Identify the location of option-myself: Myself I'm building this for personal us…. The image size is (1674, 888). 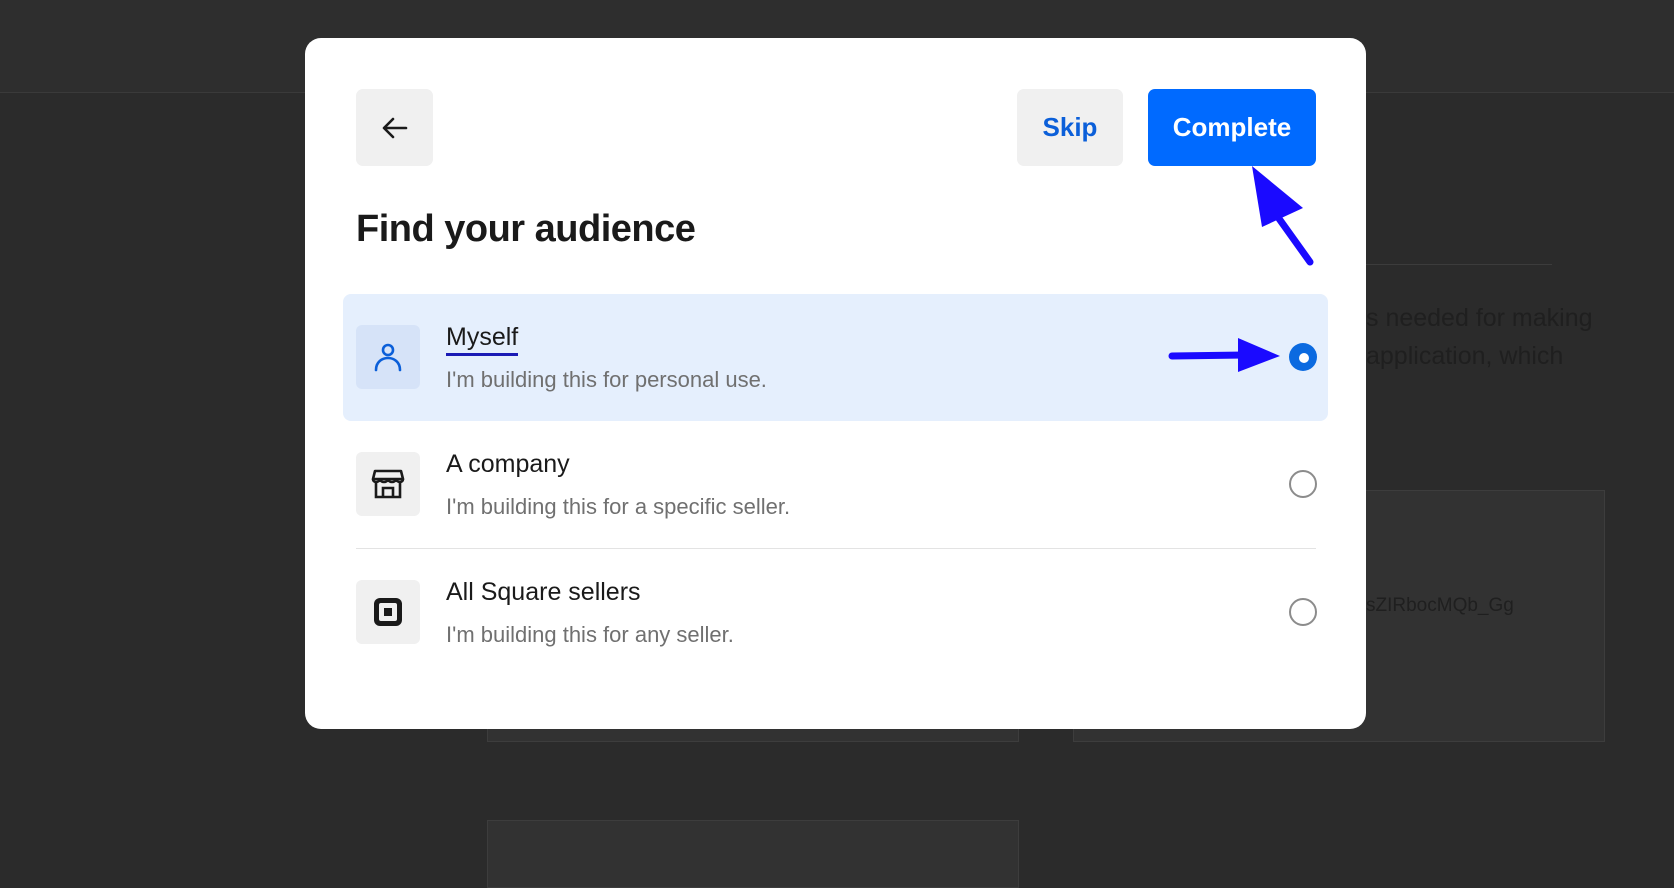
(835, 357).